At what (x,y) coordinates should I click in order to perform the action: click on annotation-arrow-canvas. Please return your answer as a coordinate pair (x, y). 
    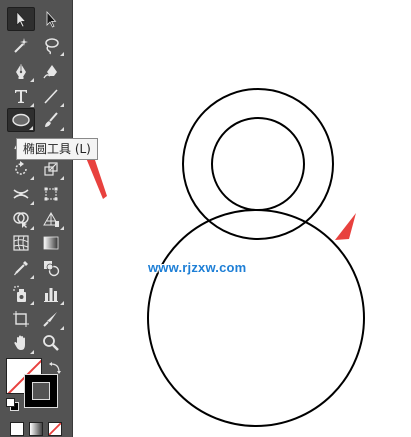
    Looking at the image, I should click on (345, 226).